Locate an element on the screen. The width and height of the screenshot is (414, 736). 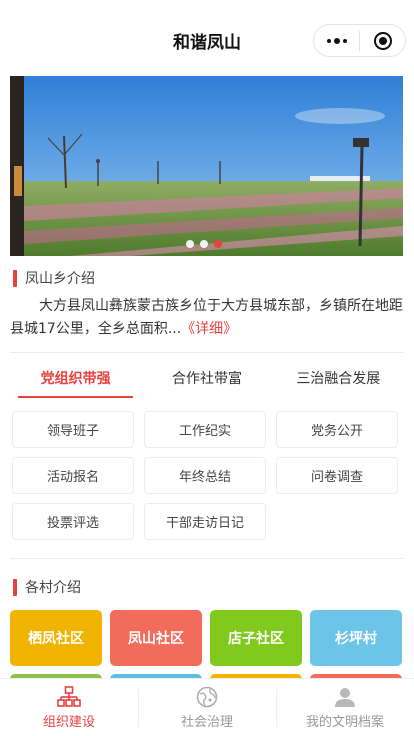
village-card-shanping: 杉坪村 is located at coordinates (356, 638).